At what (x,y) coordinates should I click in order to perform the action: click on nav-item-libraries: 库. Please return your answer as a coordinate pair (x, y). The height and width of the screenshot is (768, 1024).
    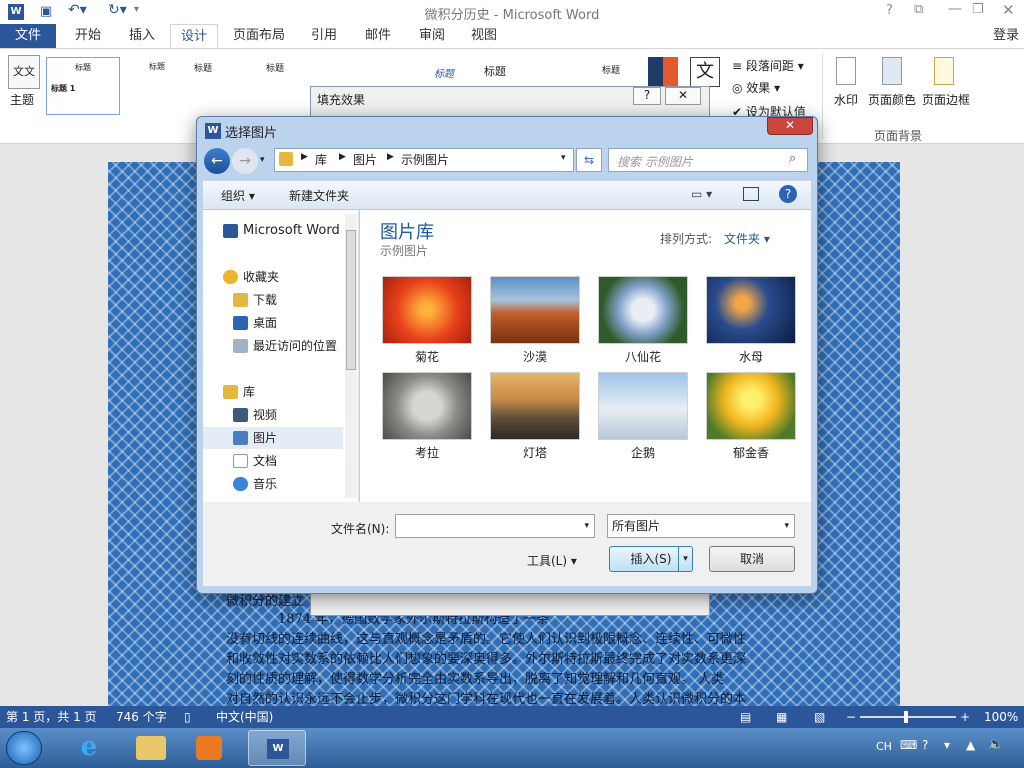
    Looking at the image, I should click on (273, 392).